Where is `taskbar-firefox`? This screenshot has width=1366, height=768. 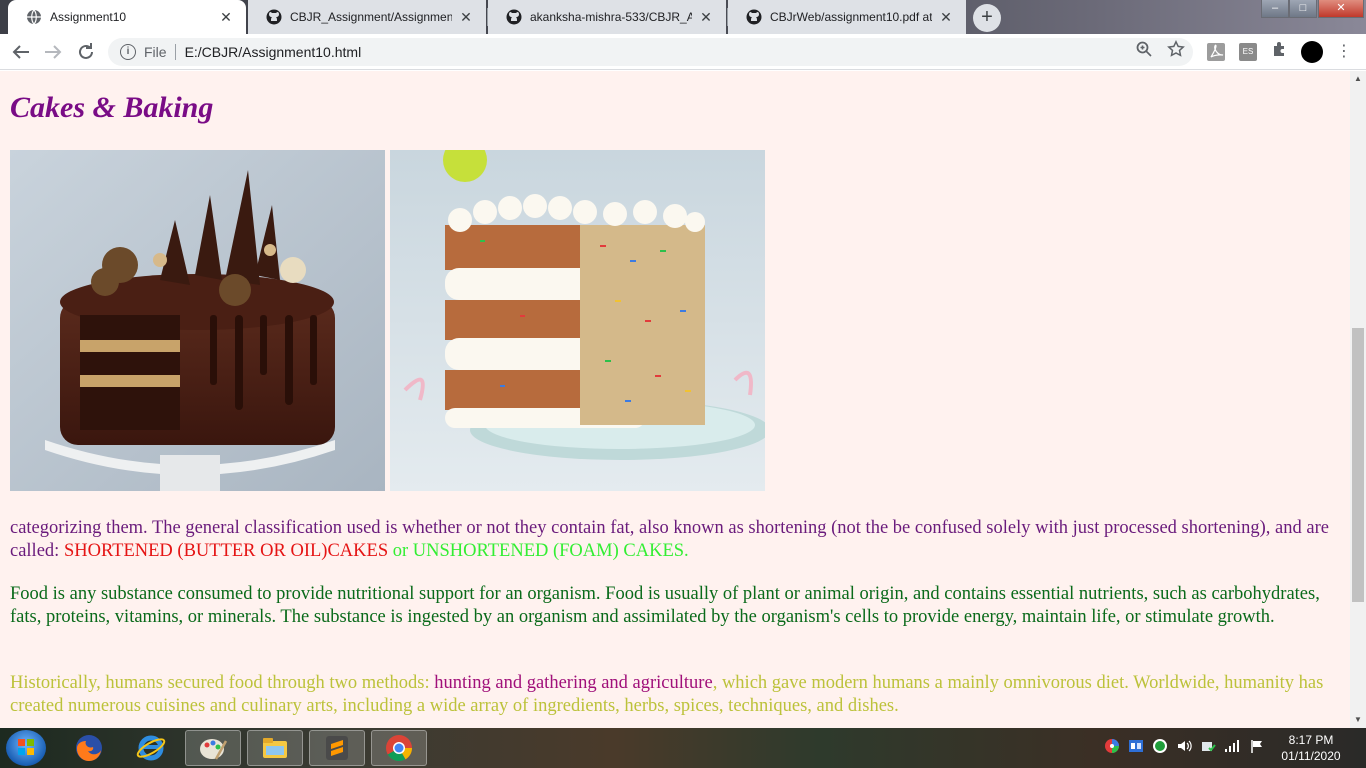
taskbar-firefox is located at coordinates (89, 748).